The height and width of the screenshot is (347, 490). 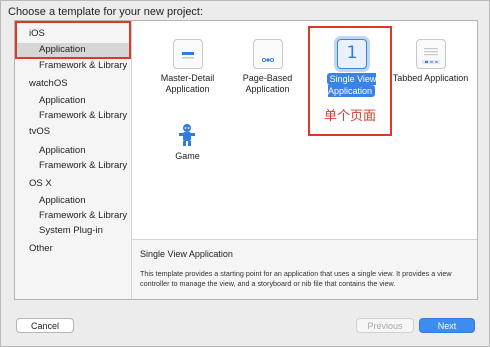 I want to click on dialog-title: Choose a template for your new project:, so click(x=106, y=12).